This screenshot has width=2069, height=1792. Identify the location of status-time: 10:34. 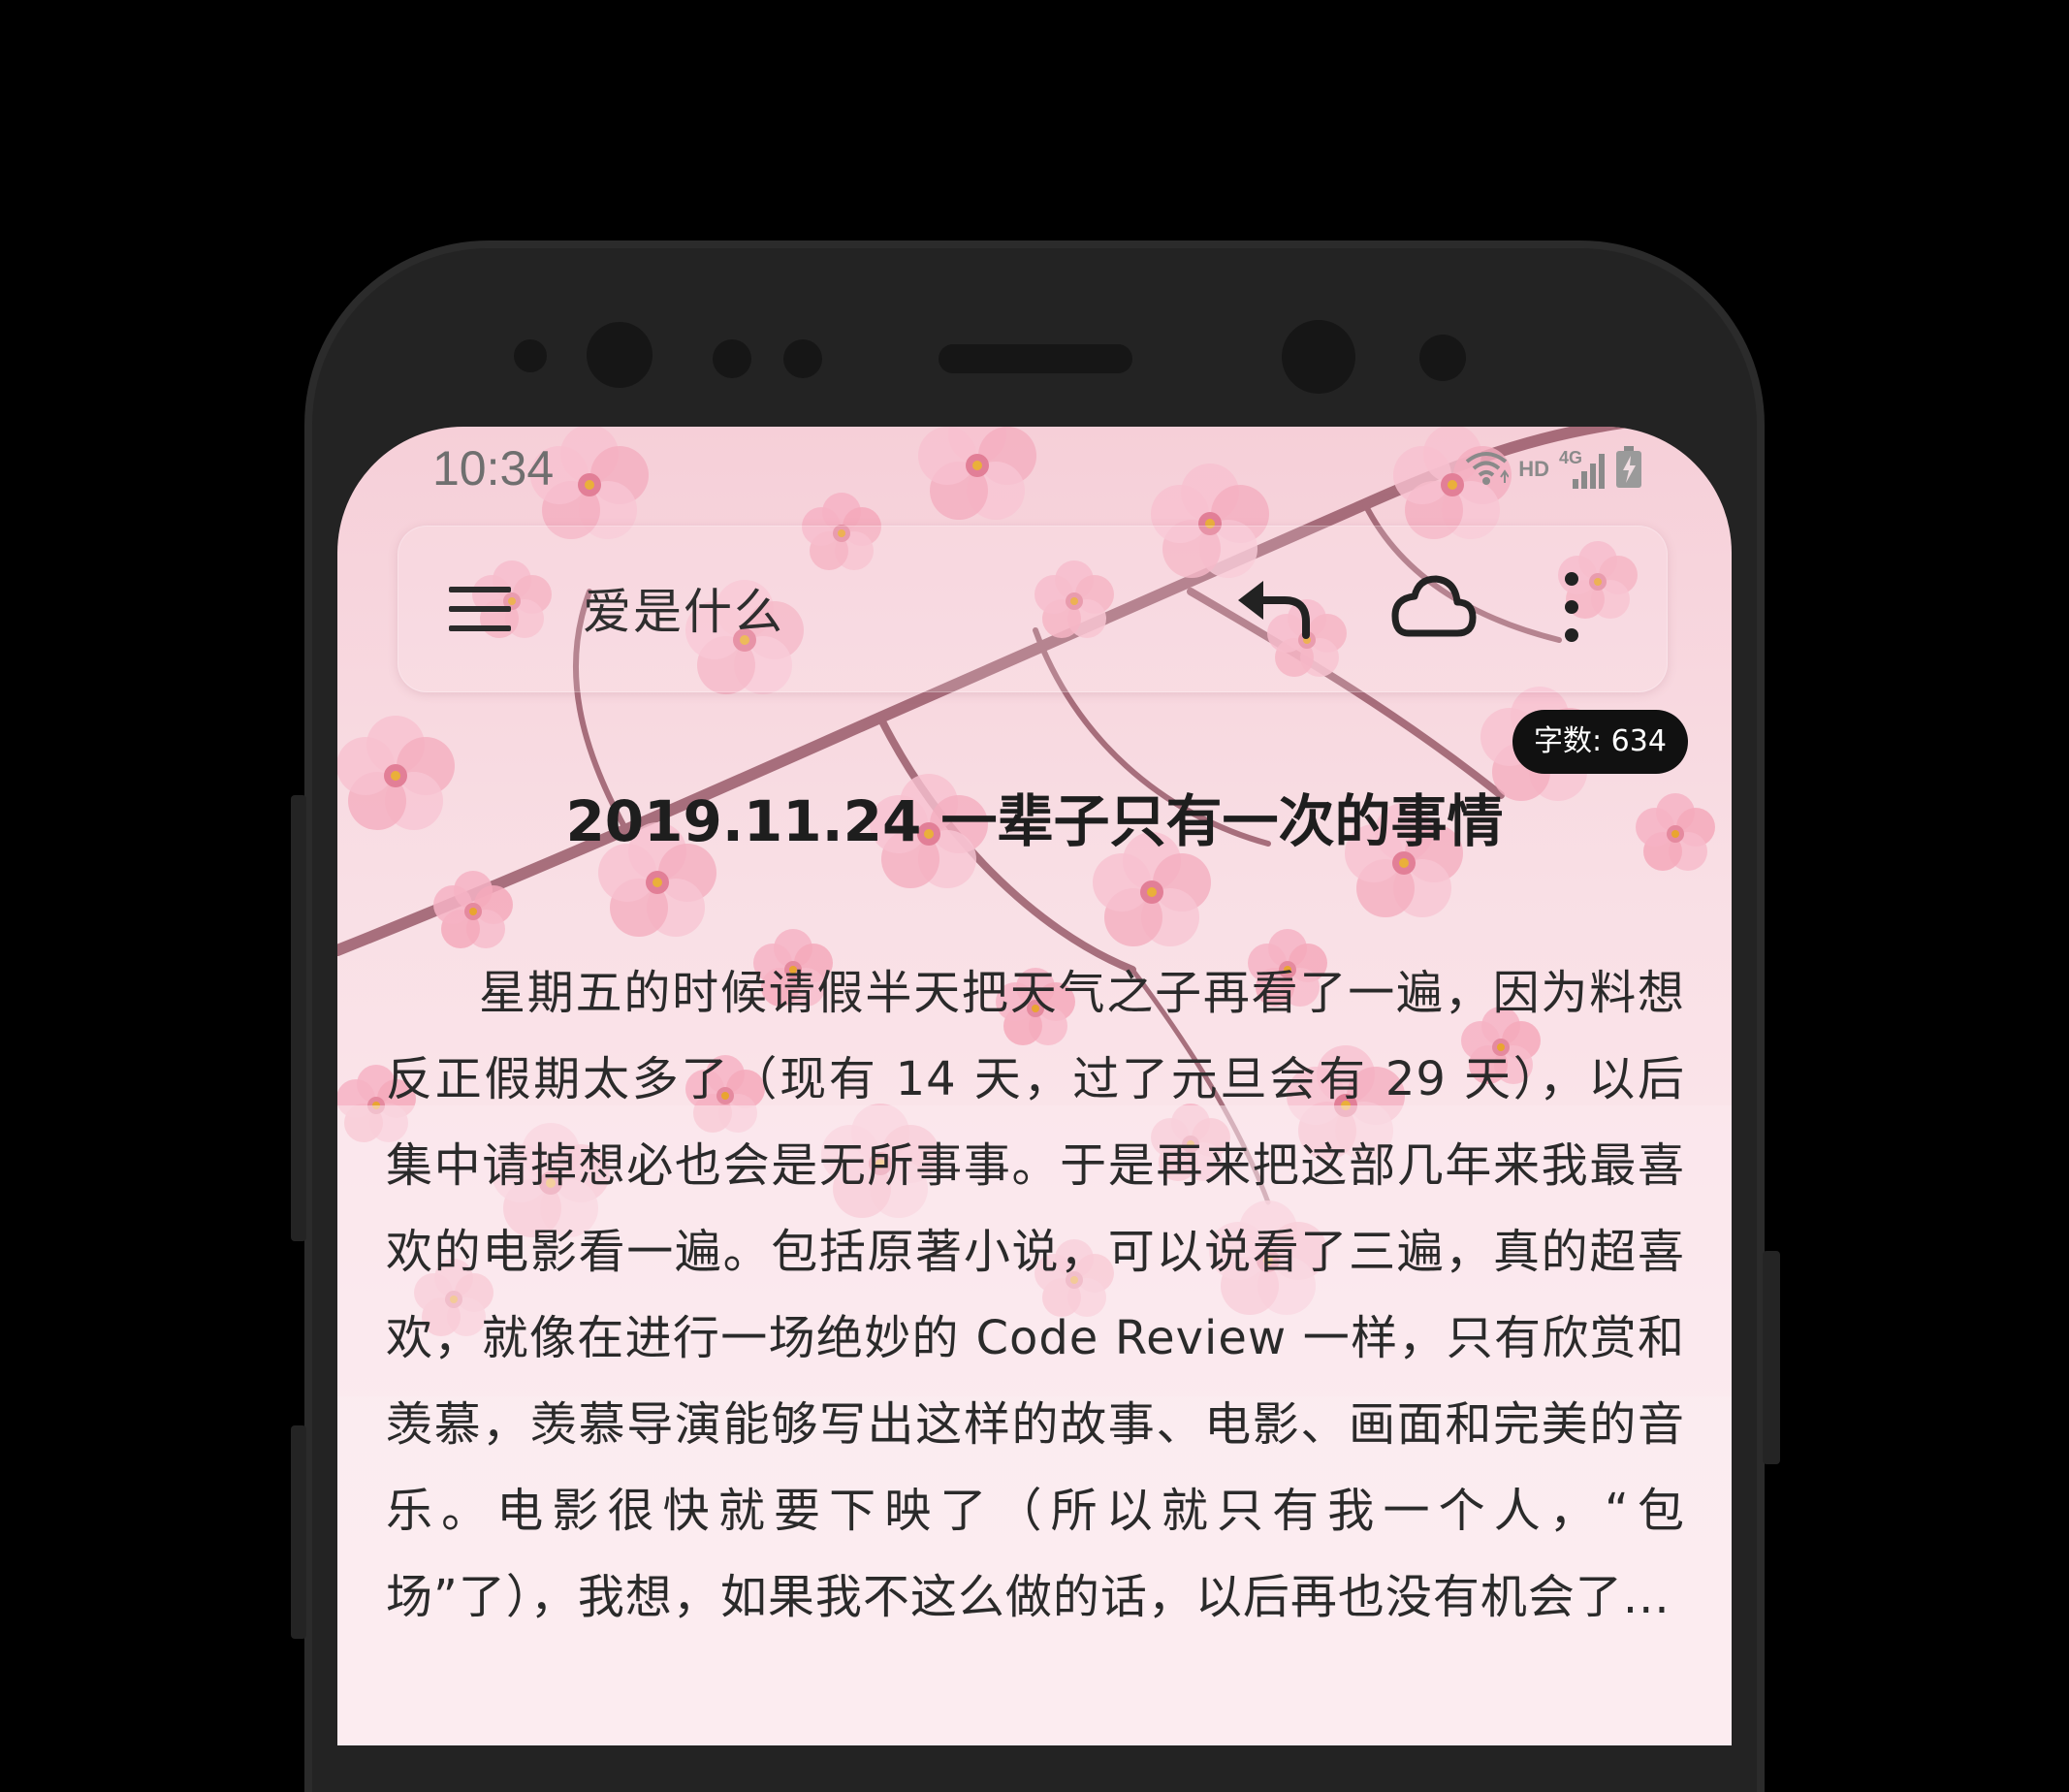
(493, 468).